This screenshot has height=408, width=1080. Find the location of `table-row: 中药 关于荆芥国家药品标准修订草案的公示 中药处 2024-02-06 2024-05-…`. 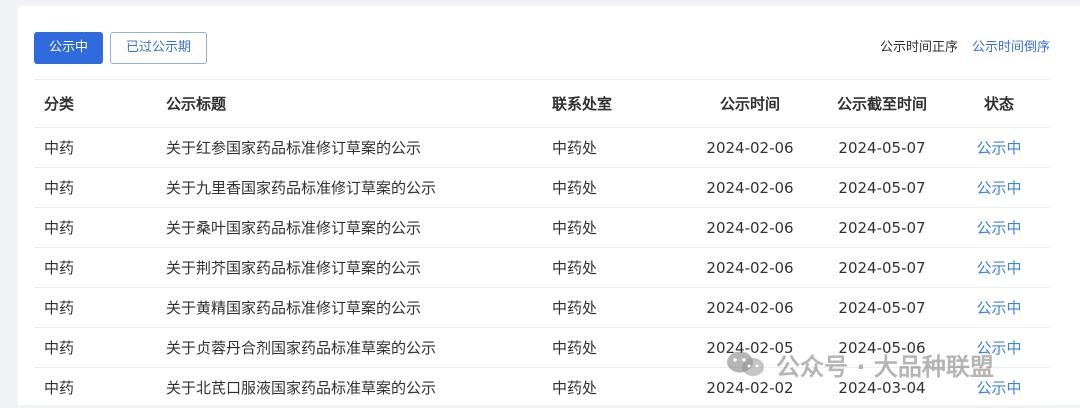

table-row: 中药 关于荆芥国家药品标准修订草案的公示 中药处 2024-02-06 2024-05-… is located at coordinates (542, 268).